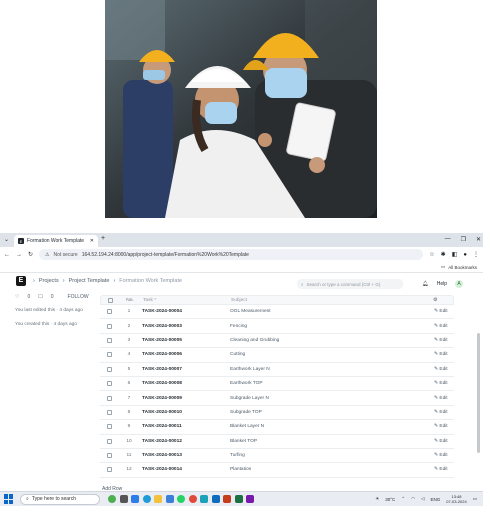 This screenshot has height=506, width=483. Describe the element at coordinates (463, 239) in the screenshot. I see `maximize-icon: ❐` at that location.